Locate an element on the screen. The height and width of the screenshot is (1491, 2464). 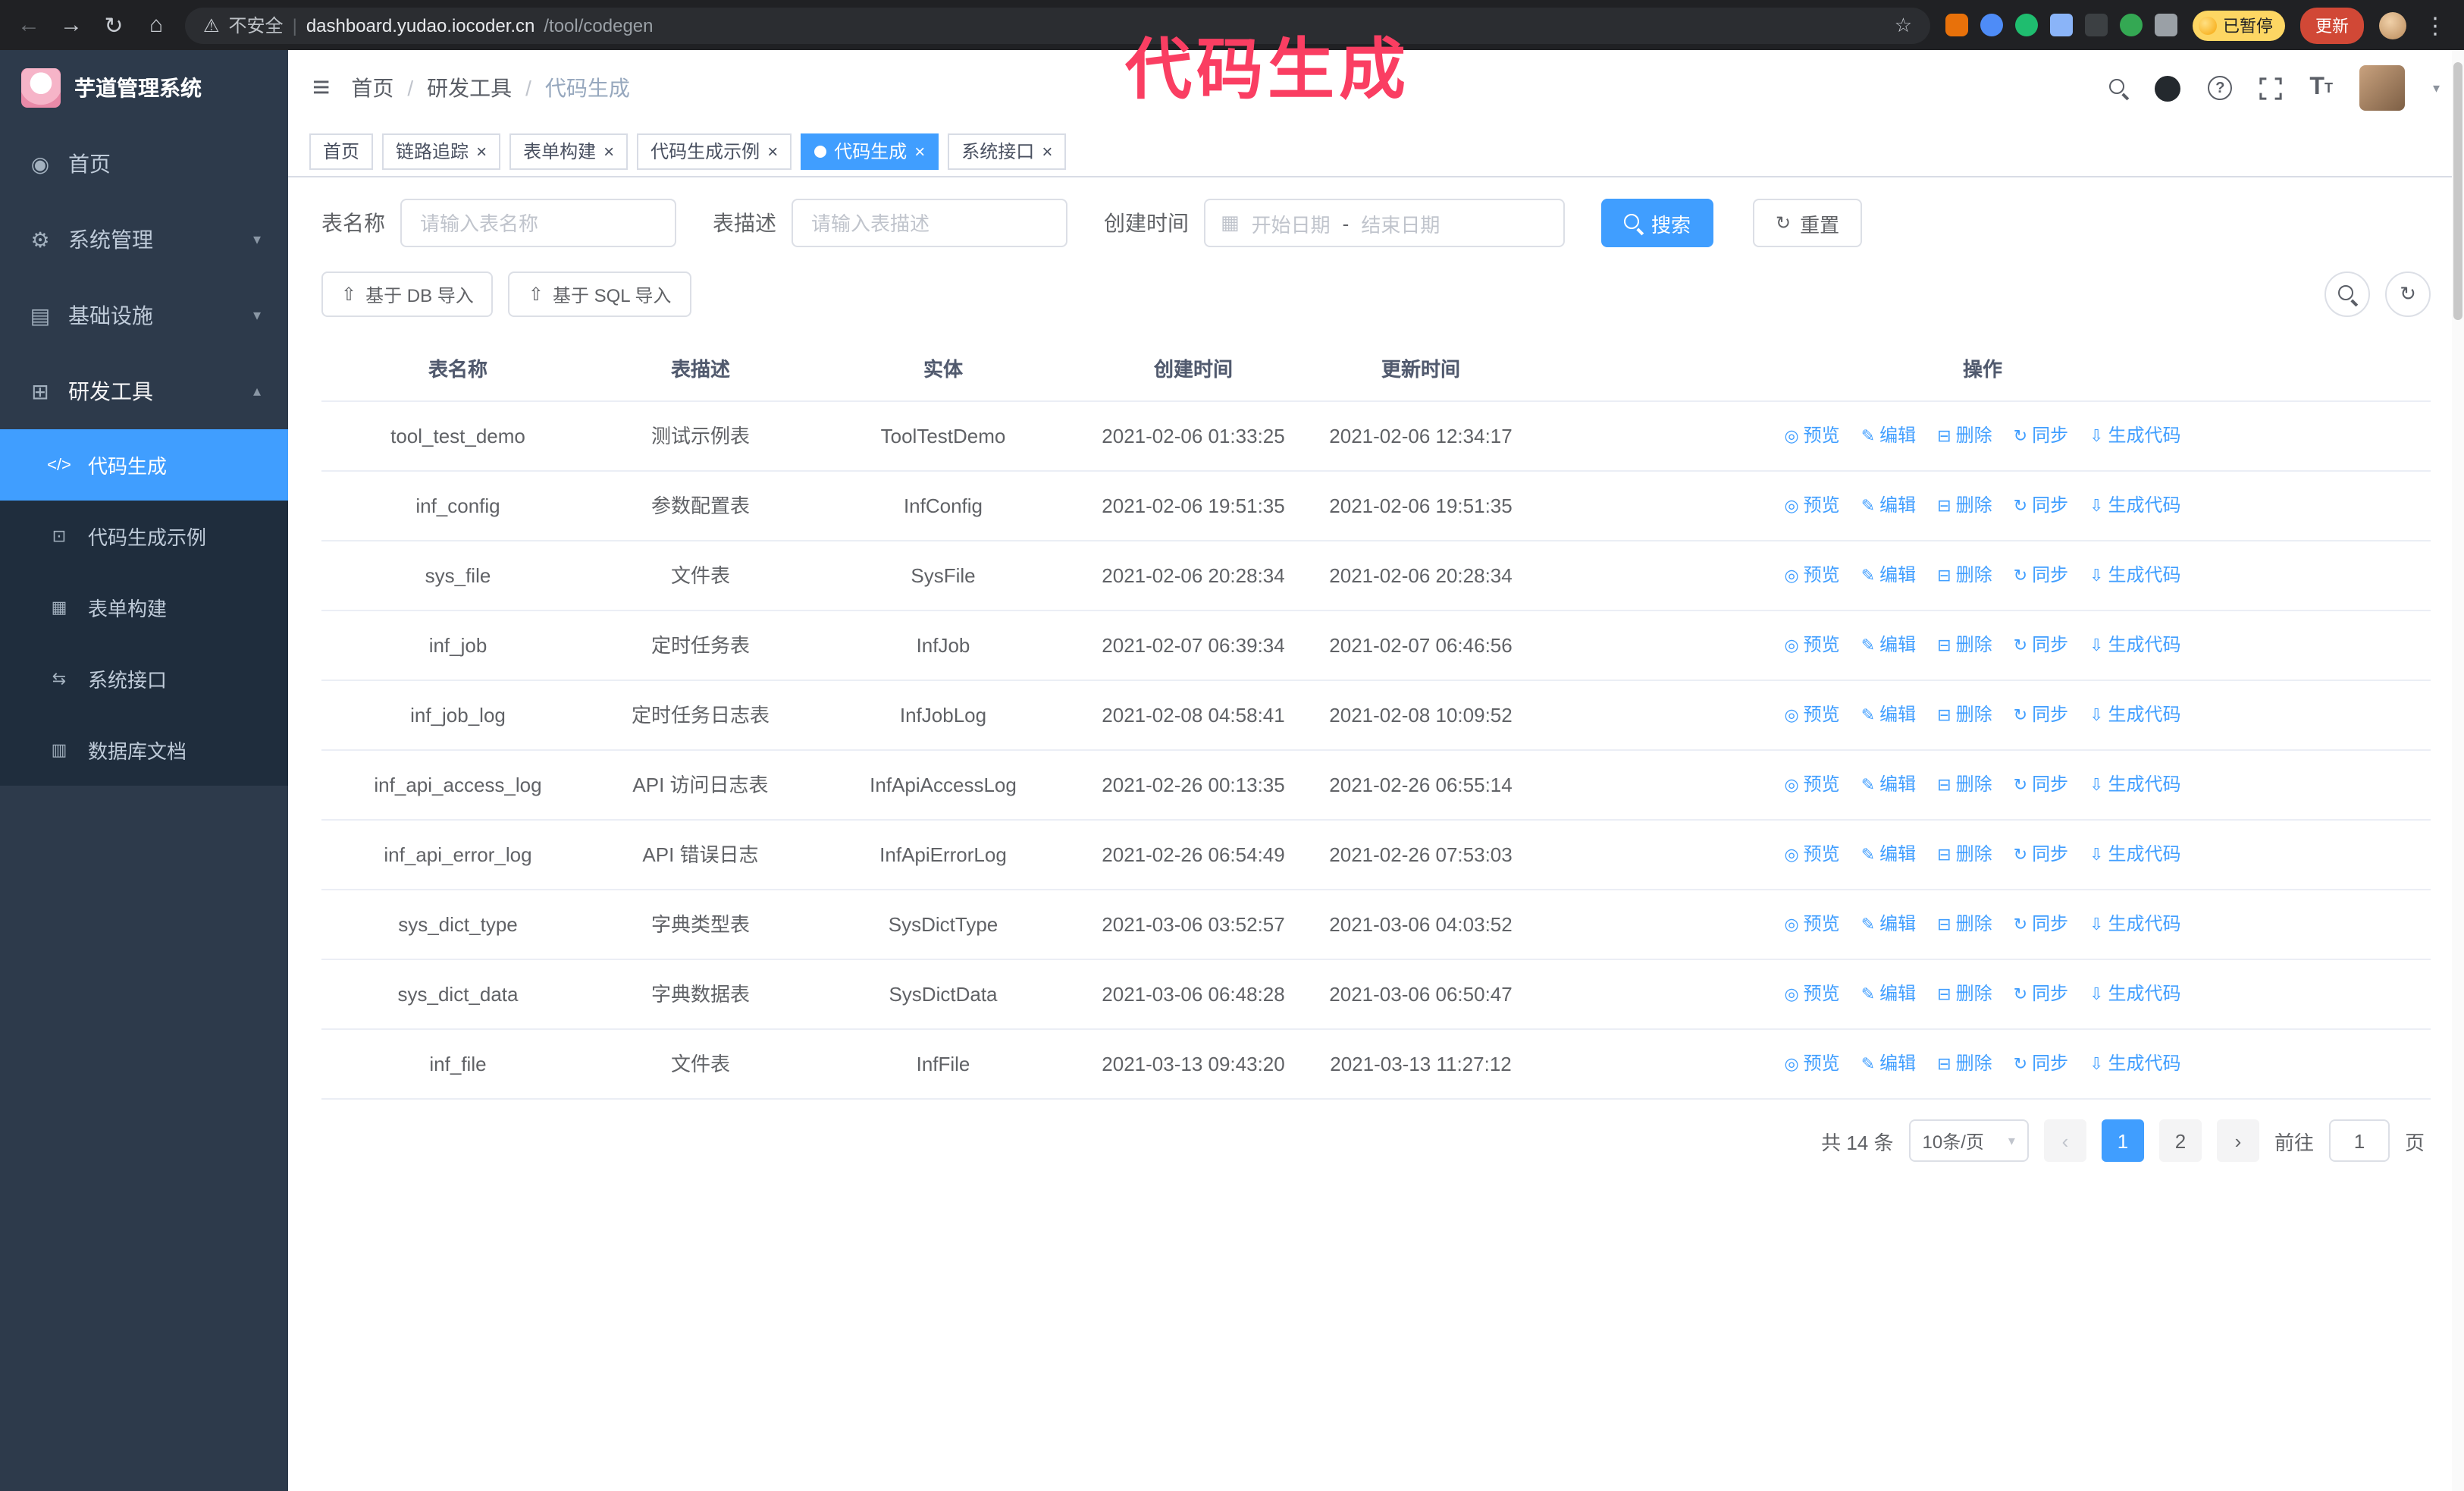
tab-home: 首页 is located at coordinates (341, 151).